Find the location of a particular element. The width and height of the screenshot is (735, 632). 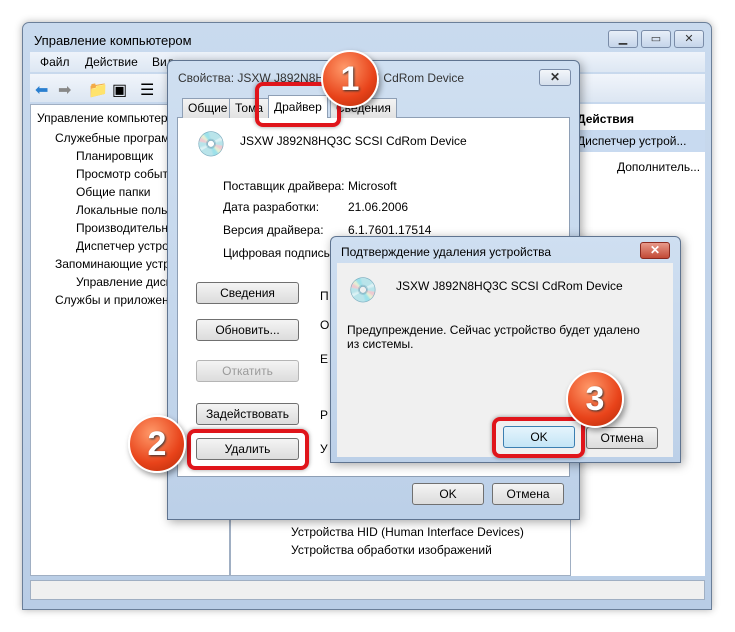

maximize-button: ▭ is located at coordinates (656, 39).